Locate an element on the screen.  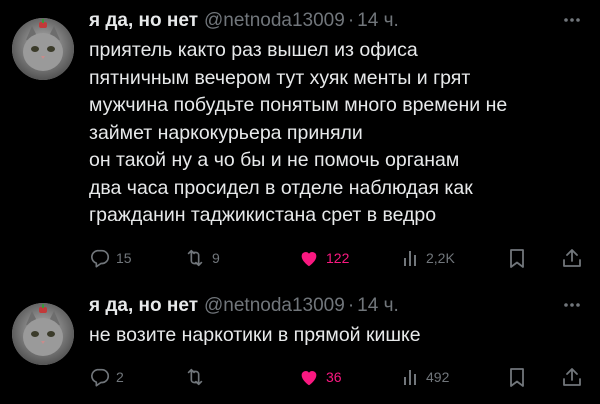
tweet-text-line: он такой ну а чо бы и не помочь органам is located at coordinates (274, 160).